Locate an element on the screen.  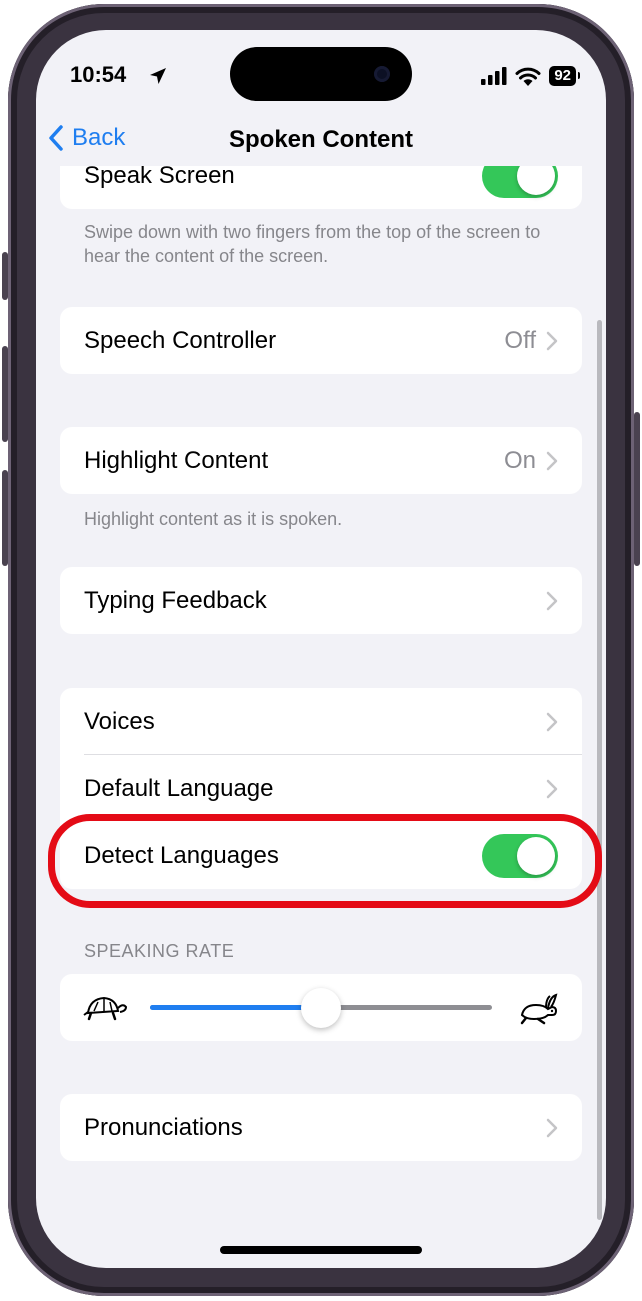
camera-icon is located at coordinates (382, 74).